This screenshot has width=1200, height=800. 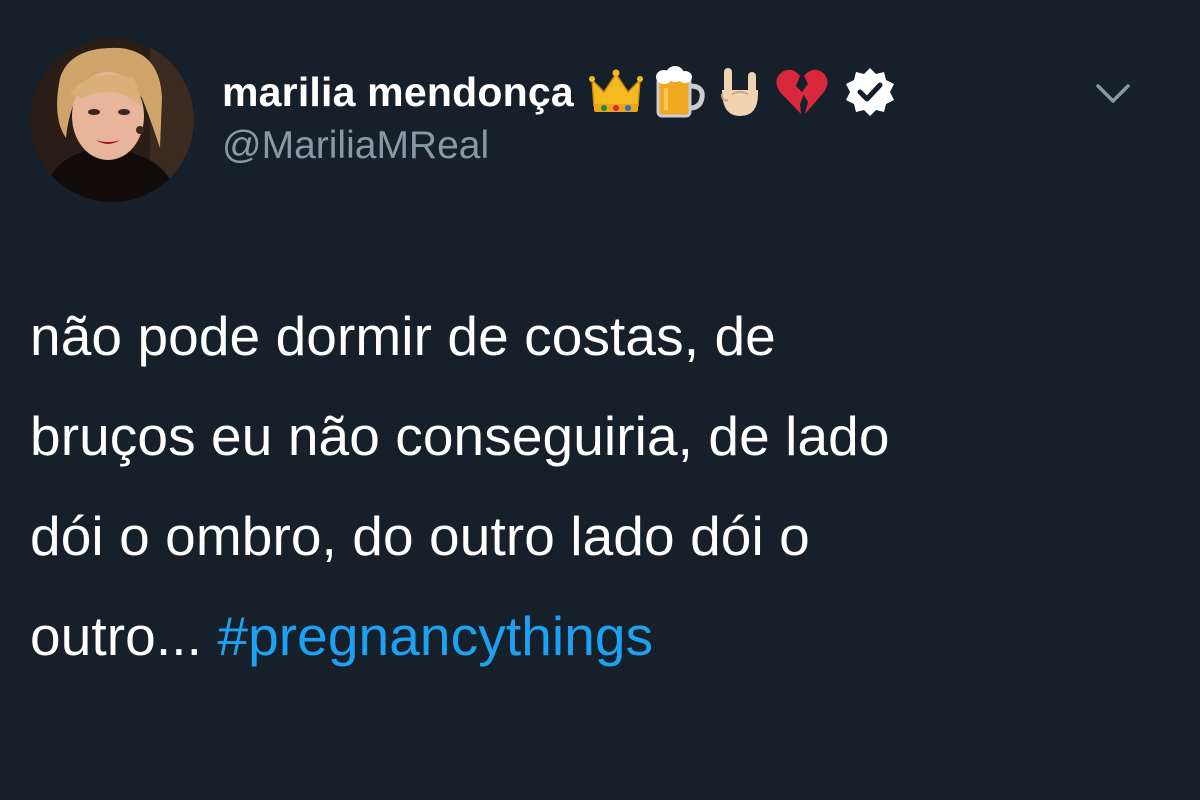 I want to click on tweet-text-line: bruços eu não conseguiria, de lado, so click(x=460, y=436).